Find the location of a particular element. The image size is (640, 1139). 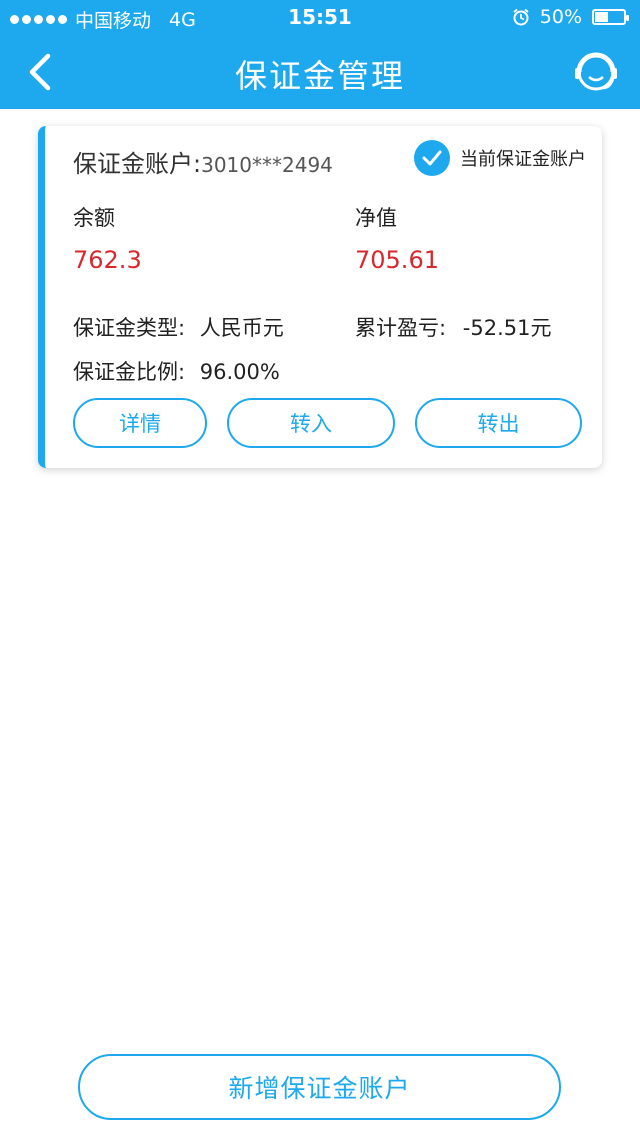

current-account-indicator: 当前保证金账户 is located at coordinates (500, 158).